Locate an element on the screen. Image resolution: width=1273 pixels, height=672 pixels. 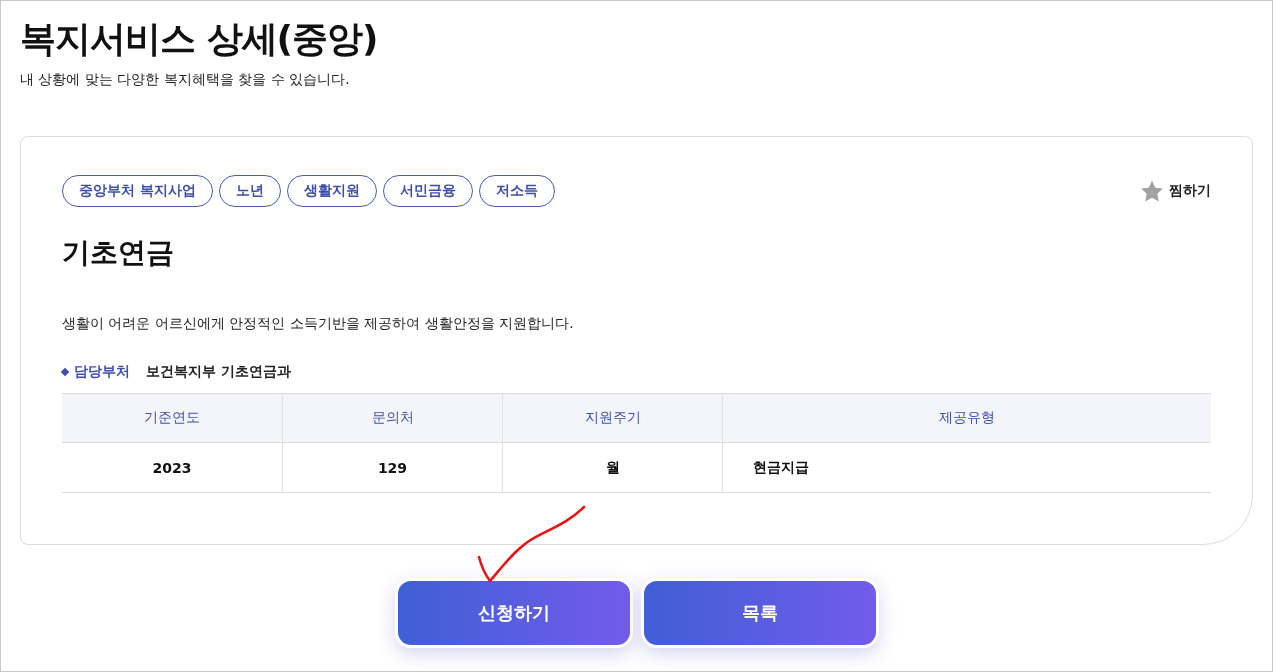
department-label: 담당부처 is located at coordinates (102, 372).